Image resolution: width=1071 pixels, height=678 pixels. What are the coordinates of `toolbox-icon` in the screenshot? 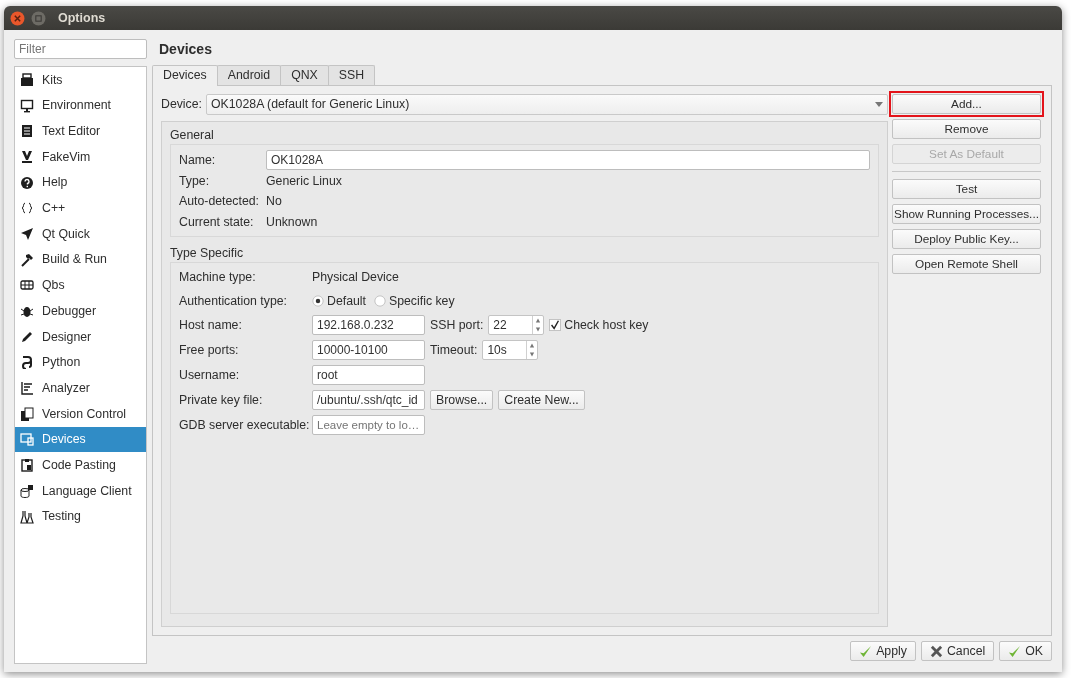 It's located at (27, 79).